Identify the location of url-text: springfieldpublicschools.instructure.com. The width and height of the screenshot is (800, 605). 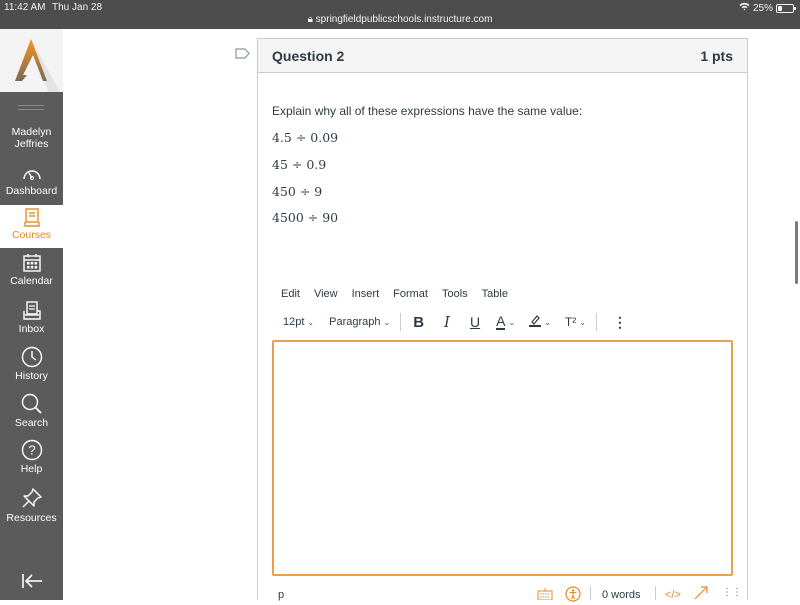
(404, 19).